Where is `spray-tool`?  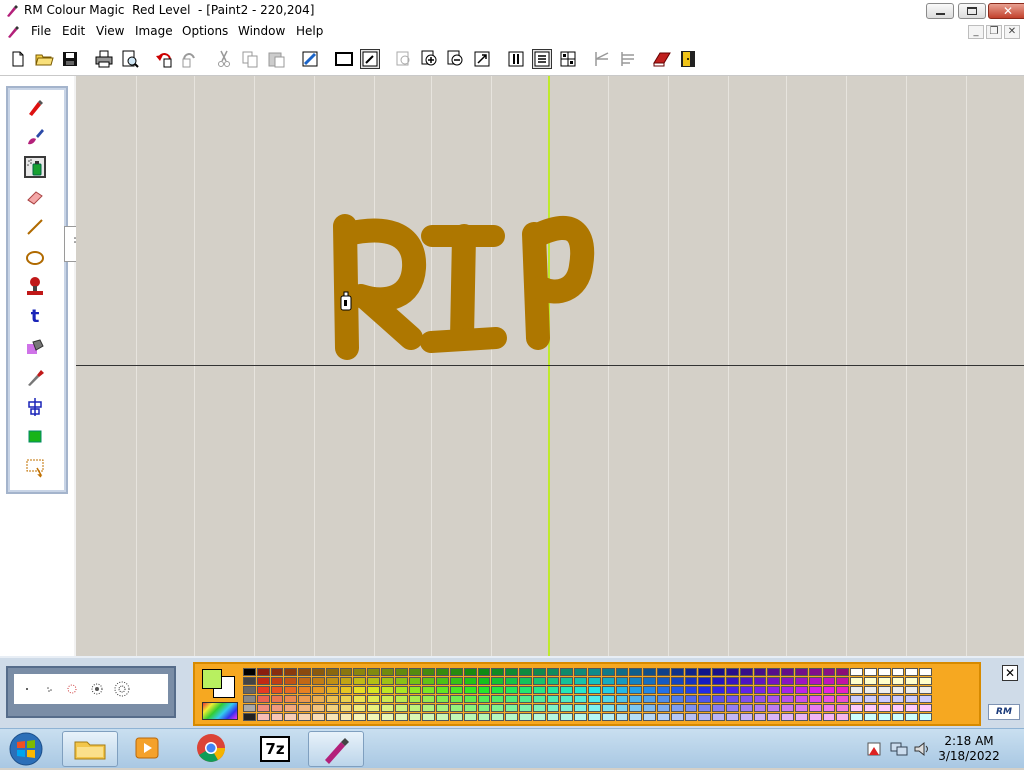
spray-tool is located at coordinates (35, 167).